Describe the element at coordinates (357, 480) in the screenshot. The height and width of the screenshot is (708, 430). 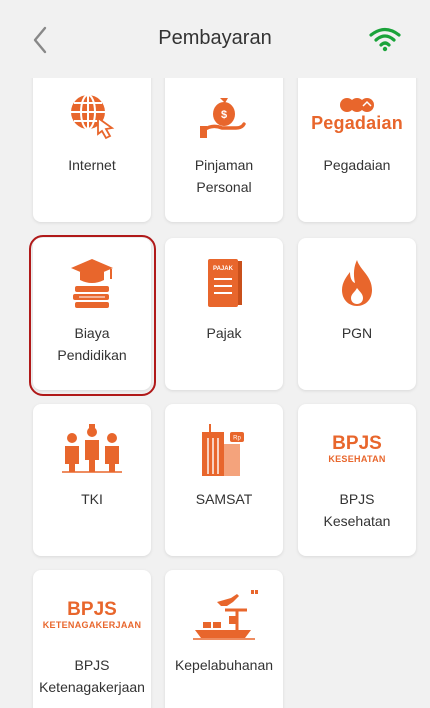
I see `tile-bpjs-kesehatan: BPJS KESEHATAN BPJS Kesehatan` at that location.